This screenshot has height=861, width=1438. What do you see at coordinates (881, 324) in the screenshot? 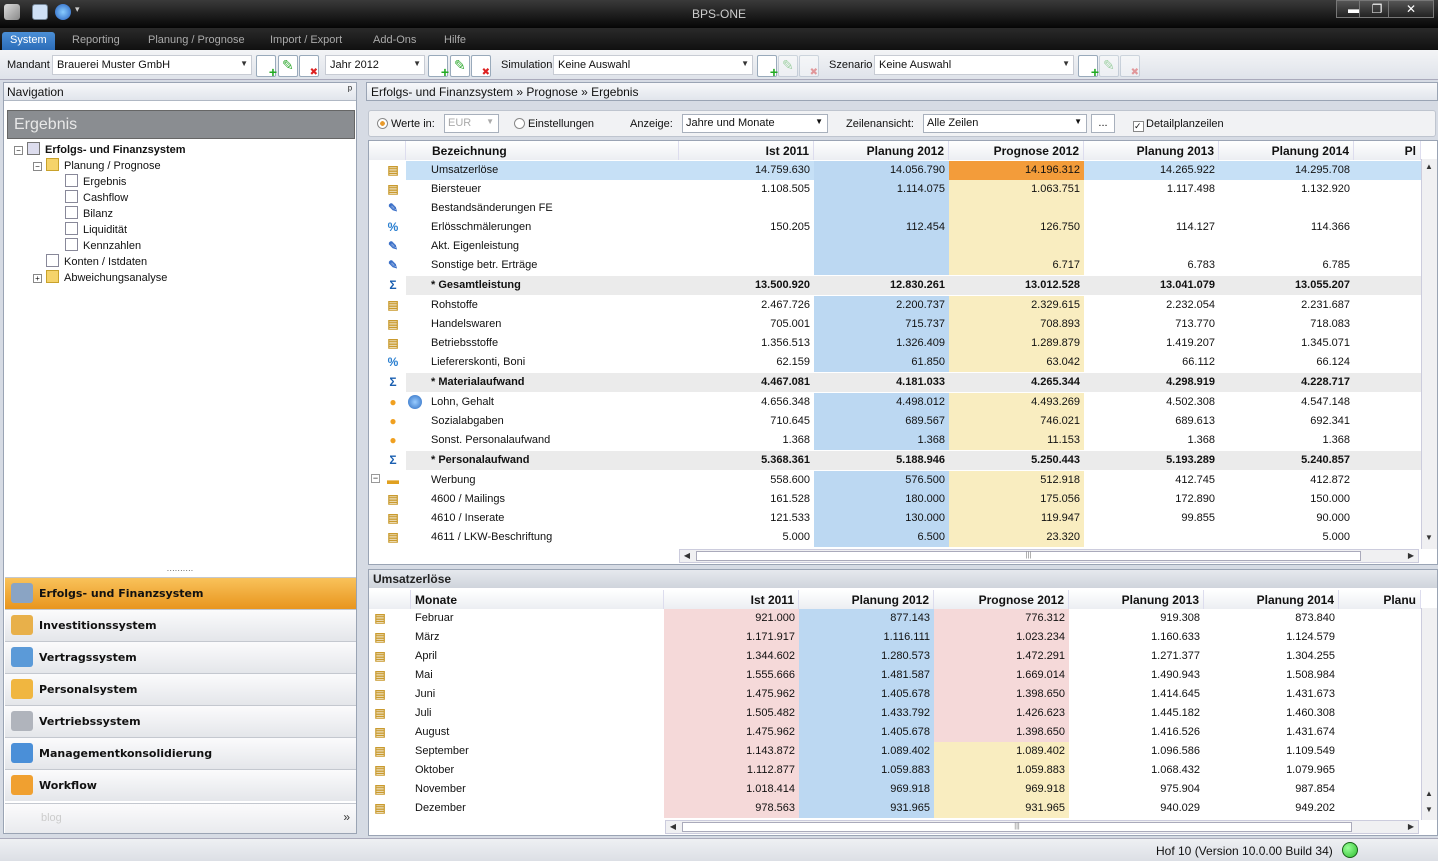
I see `value-cell: 715.737` at bounding box center [881, 324].